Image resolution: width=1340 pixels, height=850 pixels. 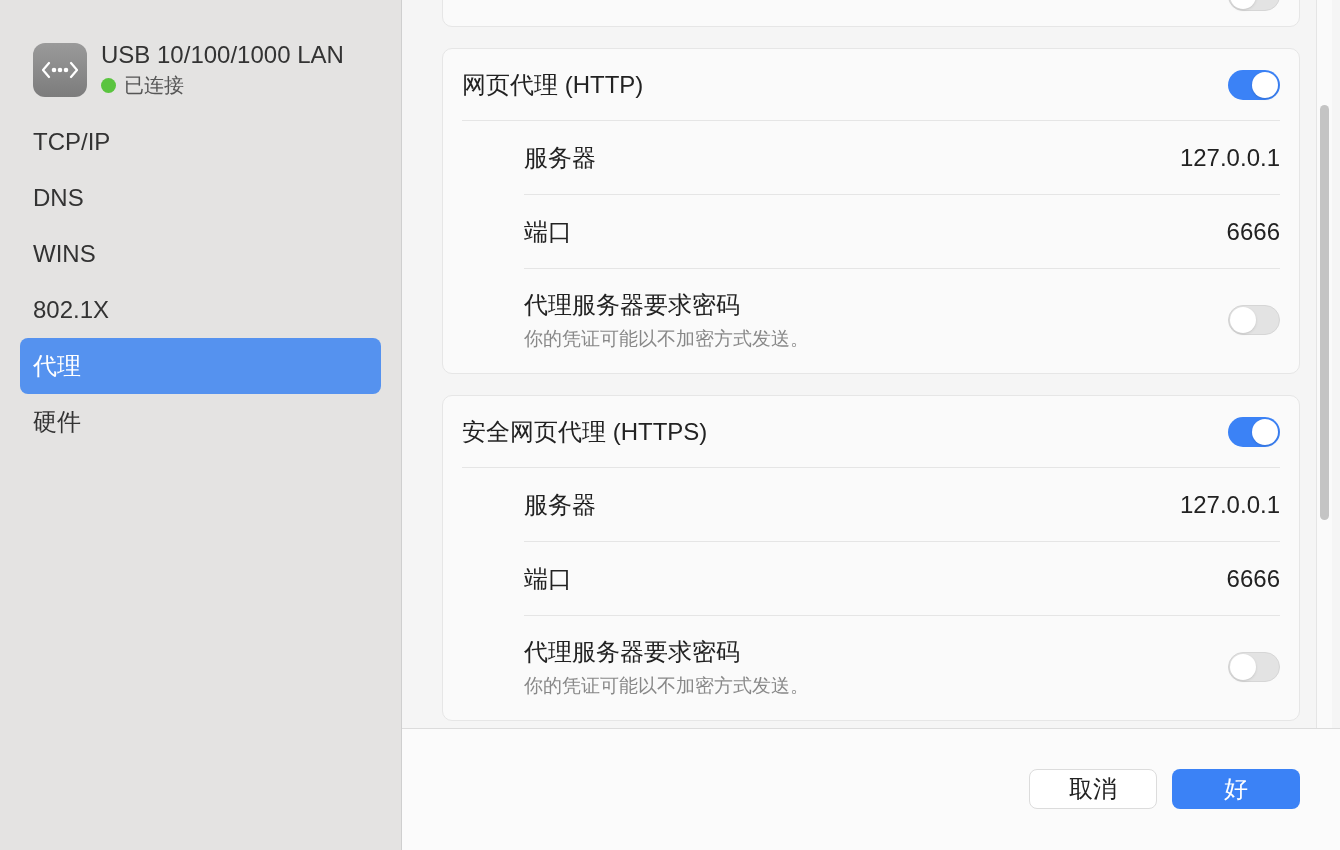 I want to click on scrollbar-thumb, so click(x=1324, y=312).